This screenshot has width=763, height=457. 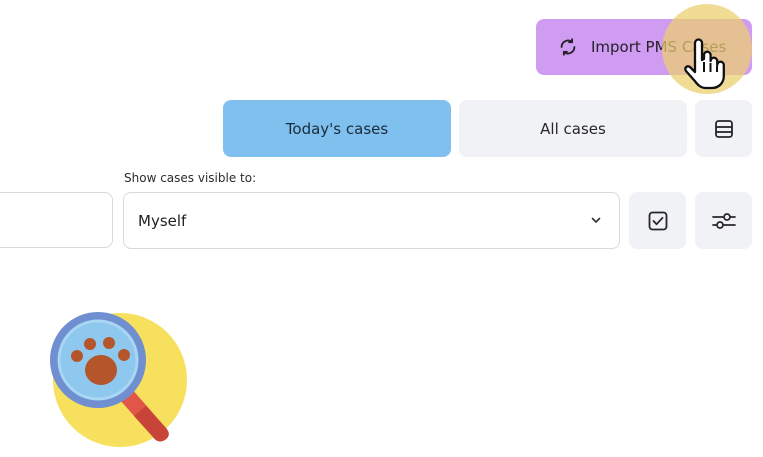 I want to click on list-view-icon, so click(x=723, y=128).